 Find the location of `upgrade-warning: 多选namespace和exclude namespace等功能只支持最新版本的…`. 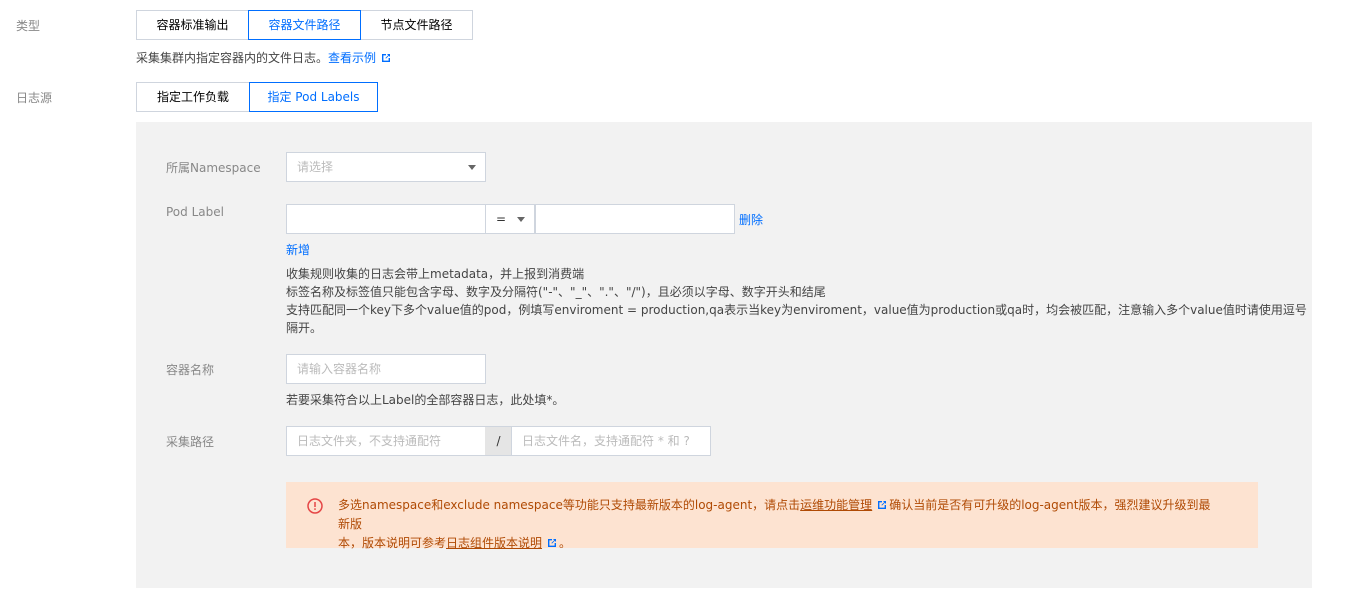

upgrade-warning: 多选namespace和exclude namespace等功能只支持最新版本的… is located at coordinates (772, 516).